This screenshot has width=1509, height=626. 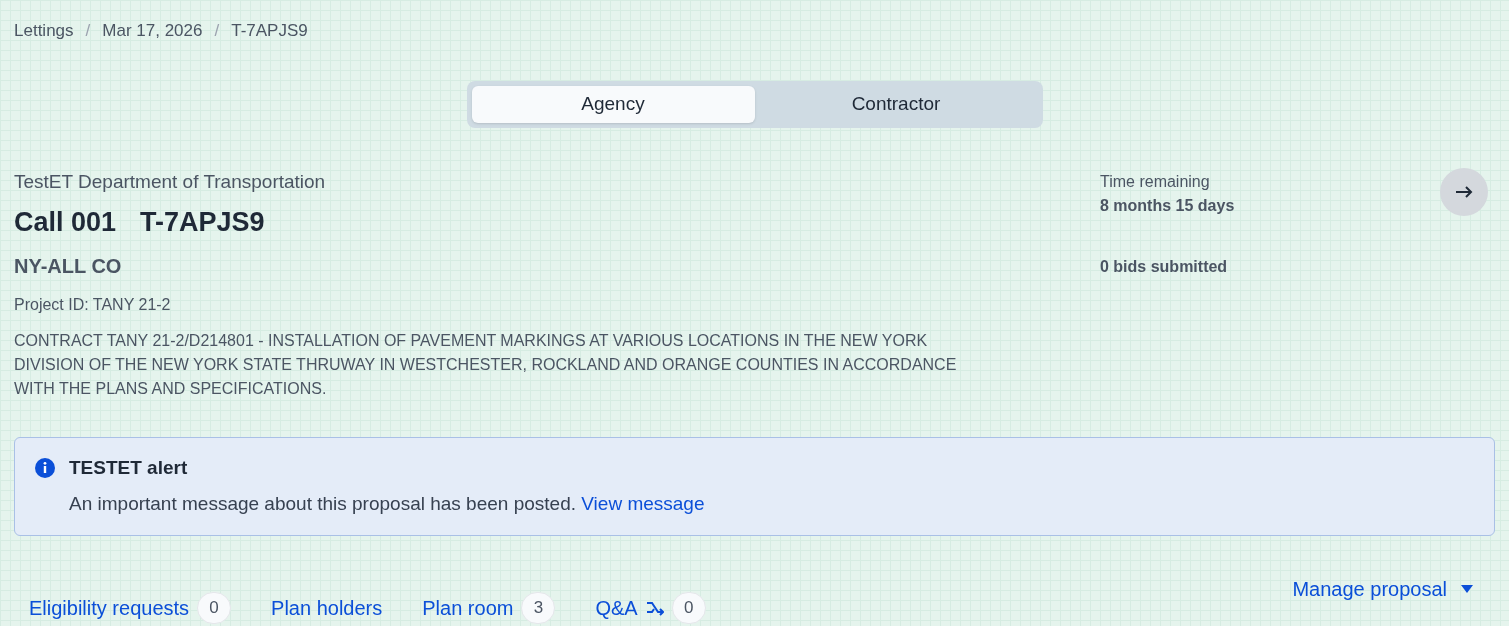 I want to click on bids-count: 0 bids submitted, so click(x=1164, y=266).